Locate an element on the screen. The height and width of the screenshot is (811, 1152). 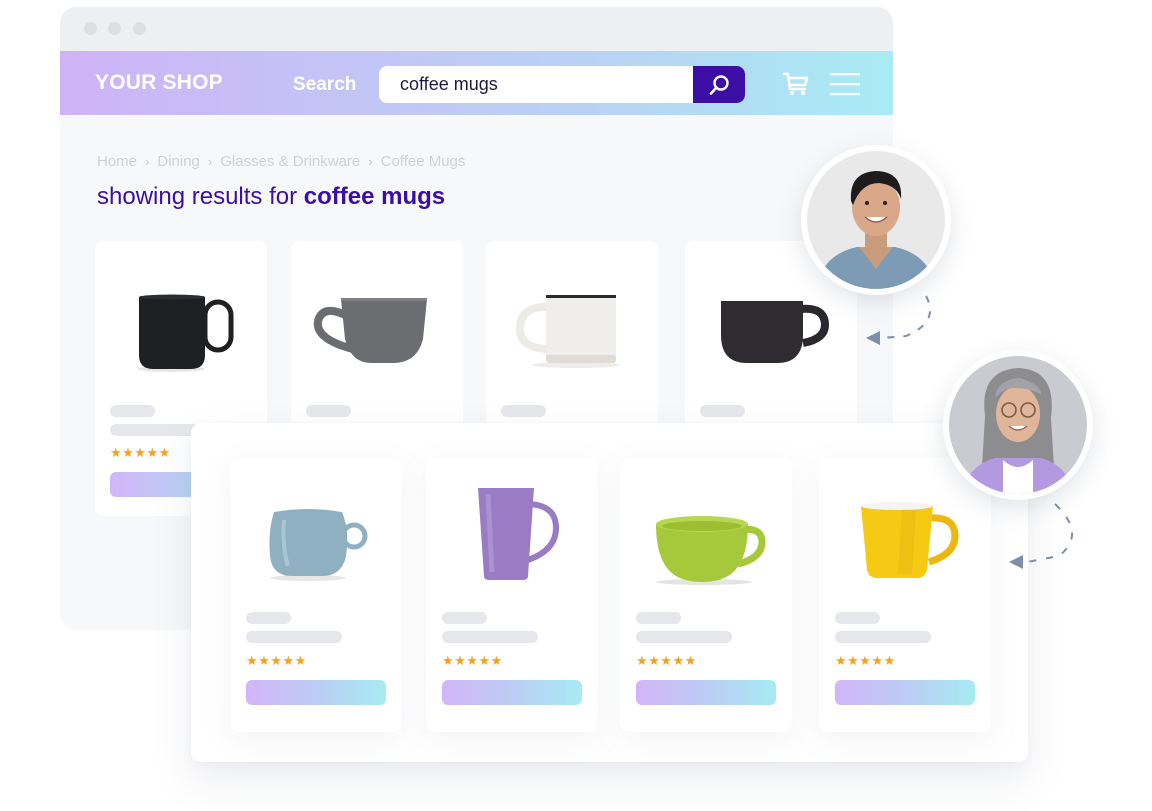
results-prefix: showing results for is located at coordinates (200, 196).